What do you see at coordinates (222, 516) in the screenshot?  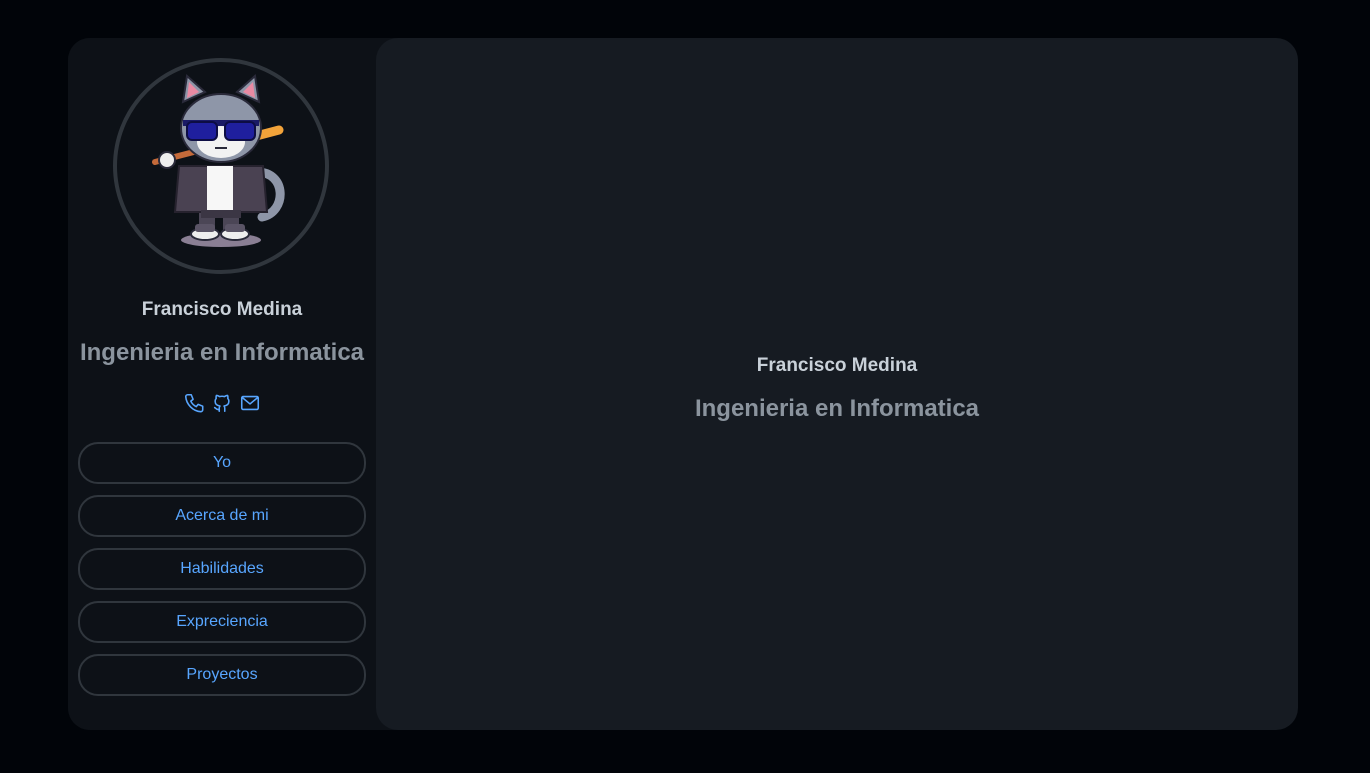 I see `nav-button-acerca-de-mi: Acerca de mi` at bounding box center [222, 516].